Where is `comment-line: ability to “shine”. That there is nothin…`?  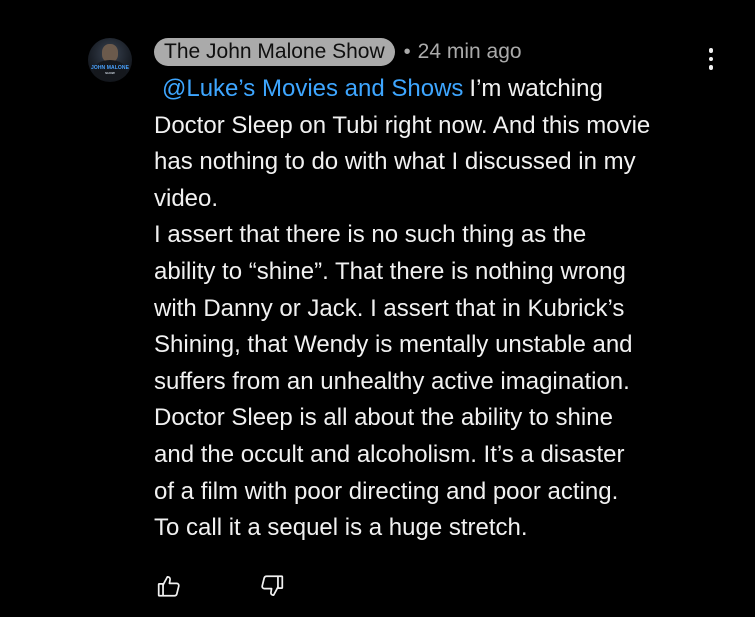 comment-line: ability to “shine”. That there is nothin… is located at coordinates (390, 271).